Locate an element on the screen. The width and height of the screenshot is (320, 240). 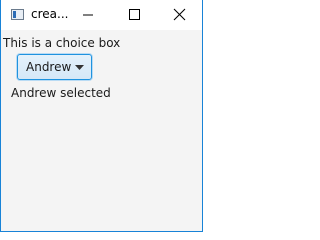
choice-box-selected-value: Andrew is located at coordinates (49, 67).